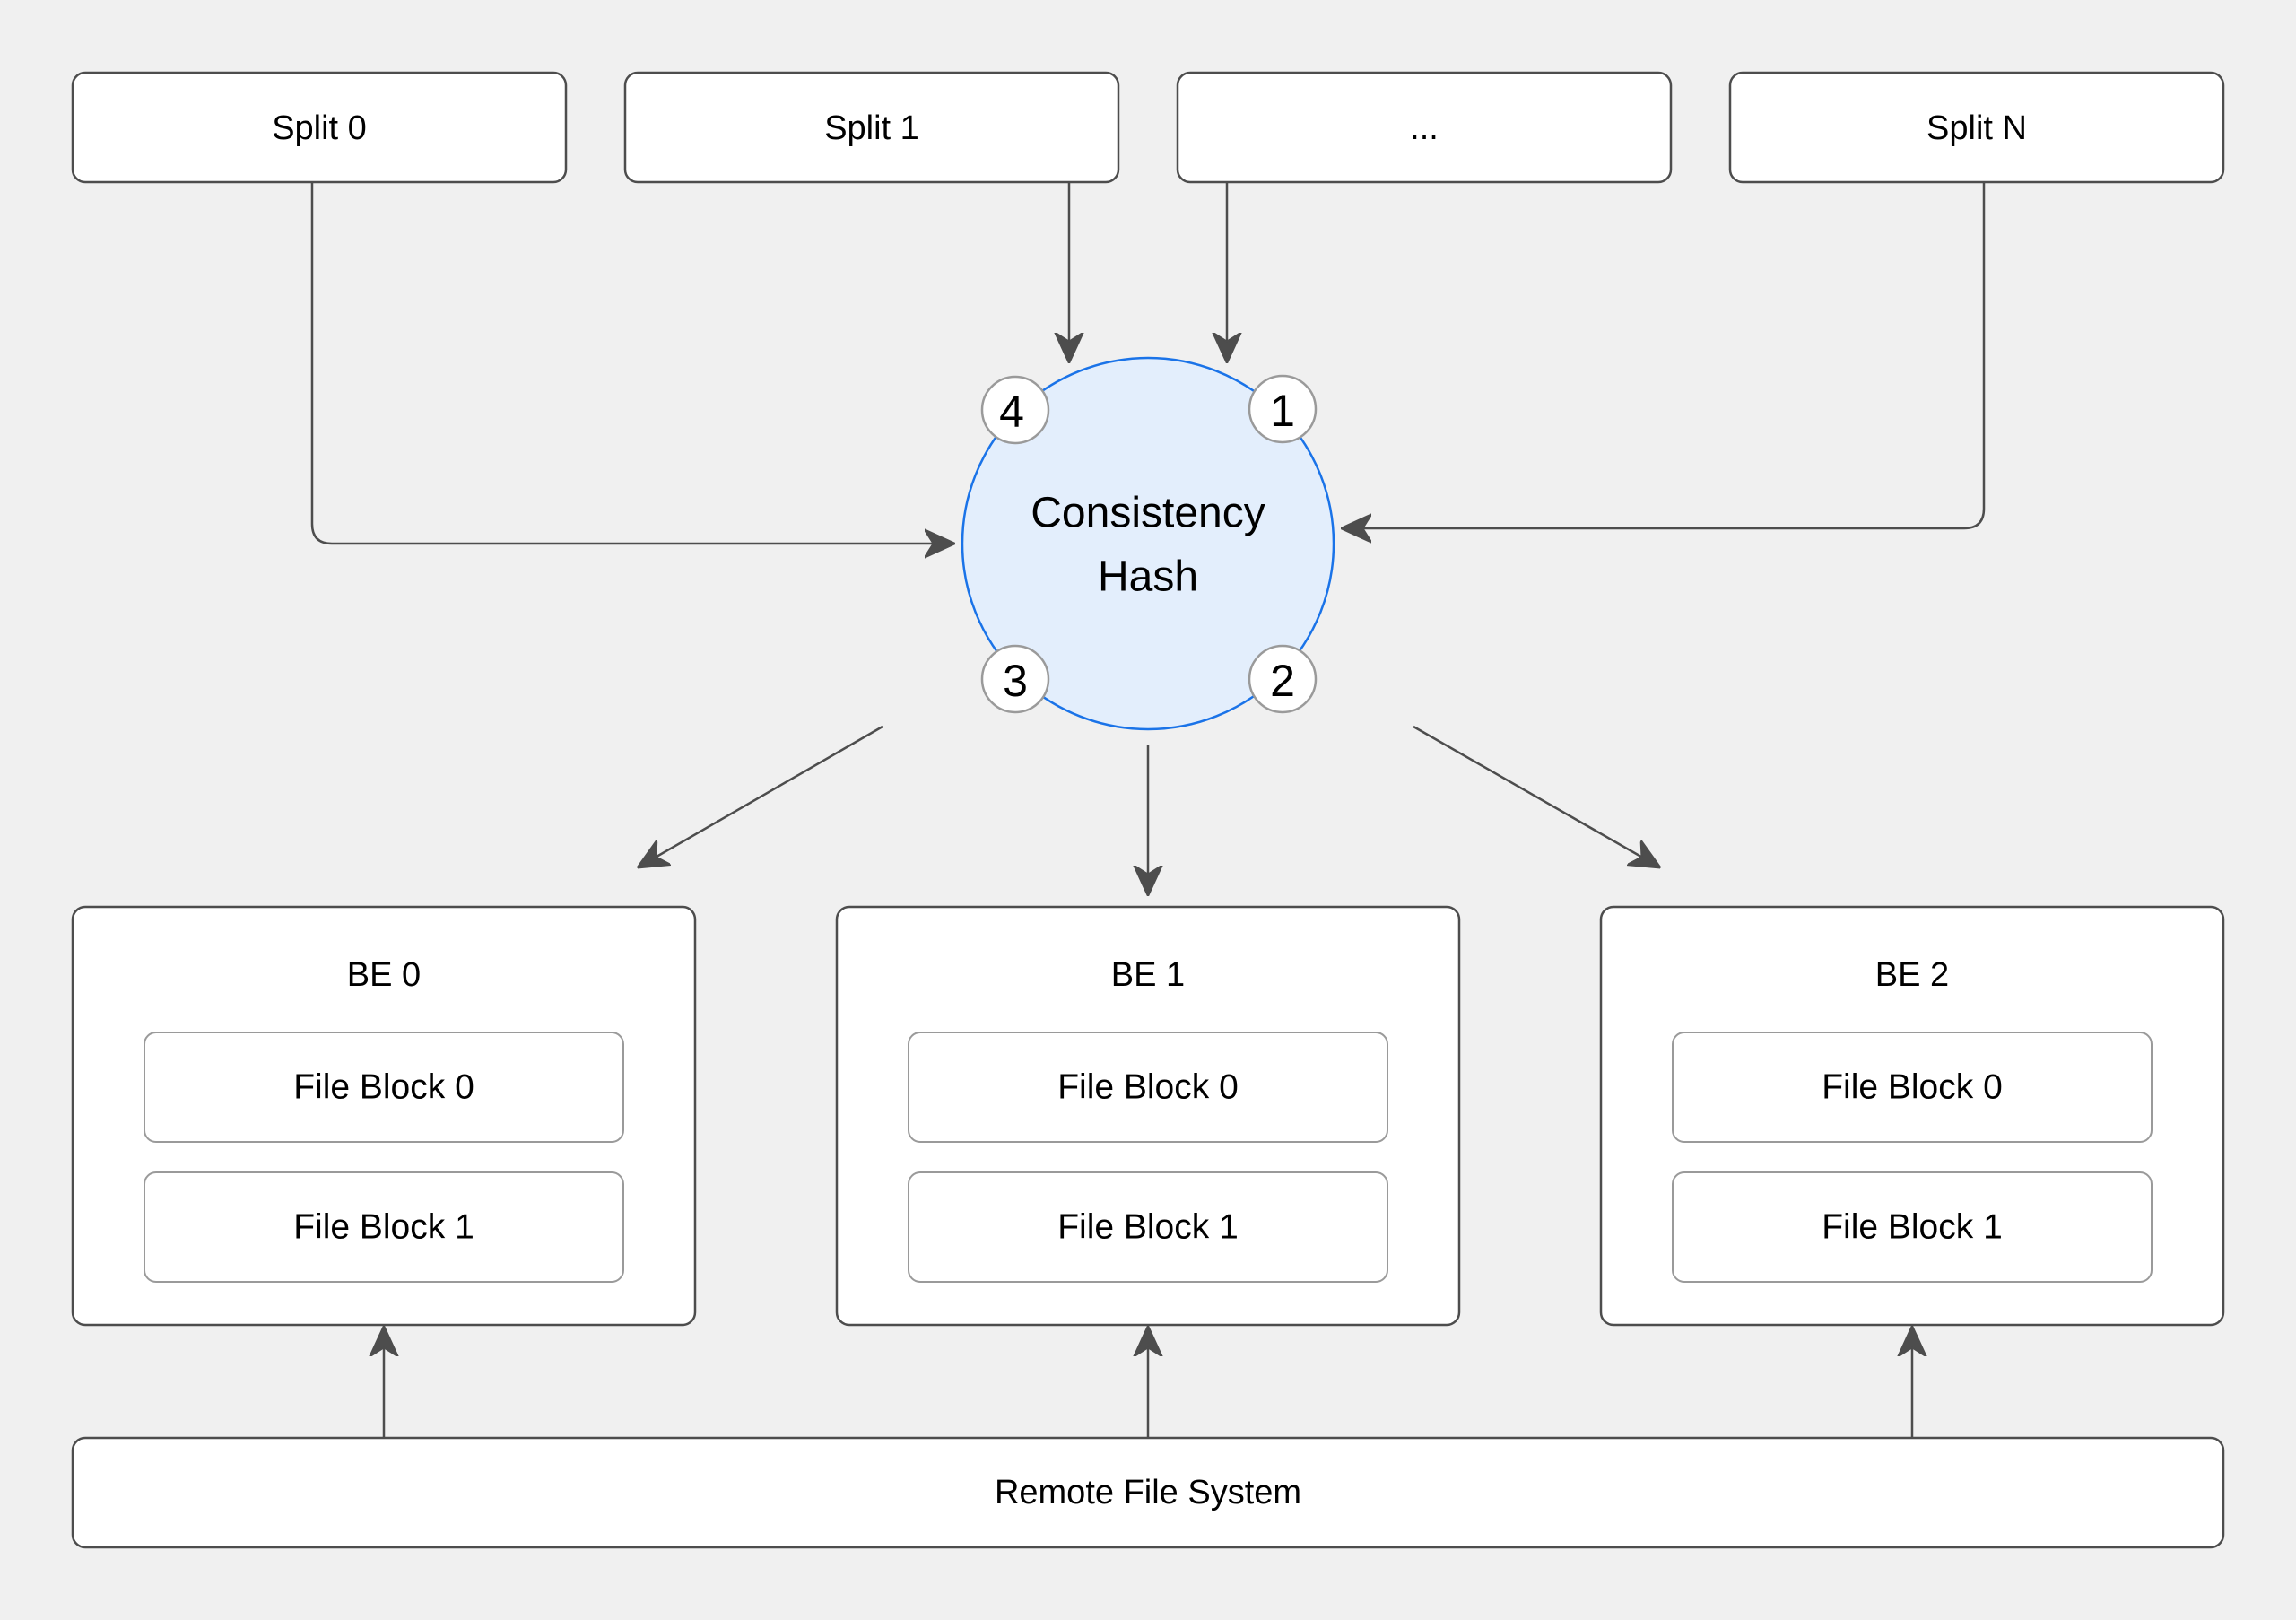 The height and width of the screenshot is (1620, 2296). I want to click on remote-file-system-box: Remote File System, so click(1148, 1493).